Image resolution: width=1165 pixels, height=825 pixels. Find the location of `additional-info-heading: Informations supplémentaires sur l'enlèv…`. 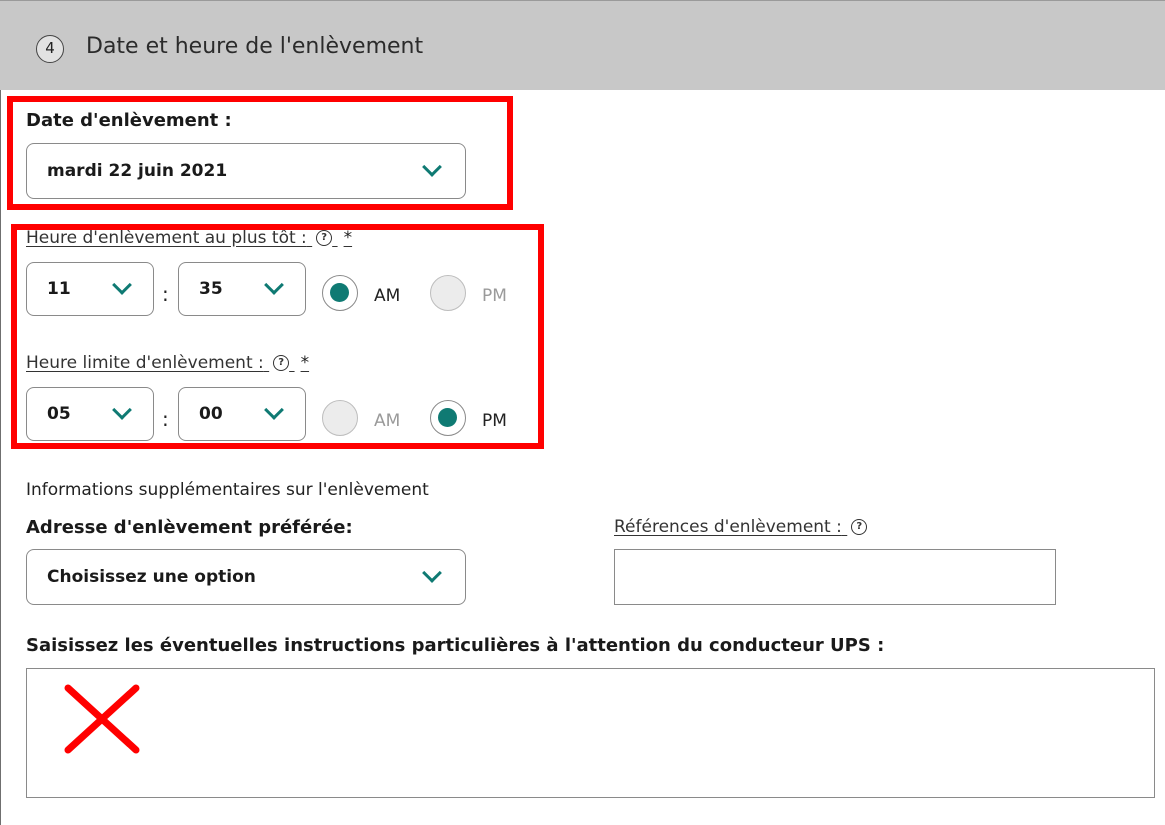

additional-info-heading: Informations supplémentaires sur l'enlèv… is located at coordinates (227, 490).